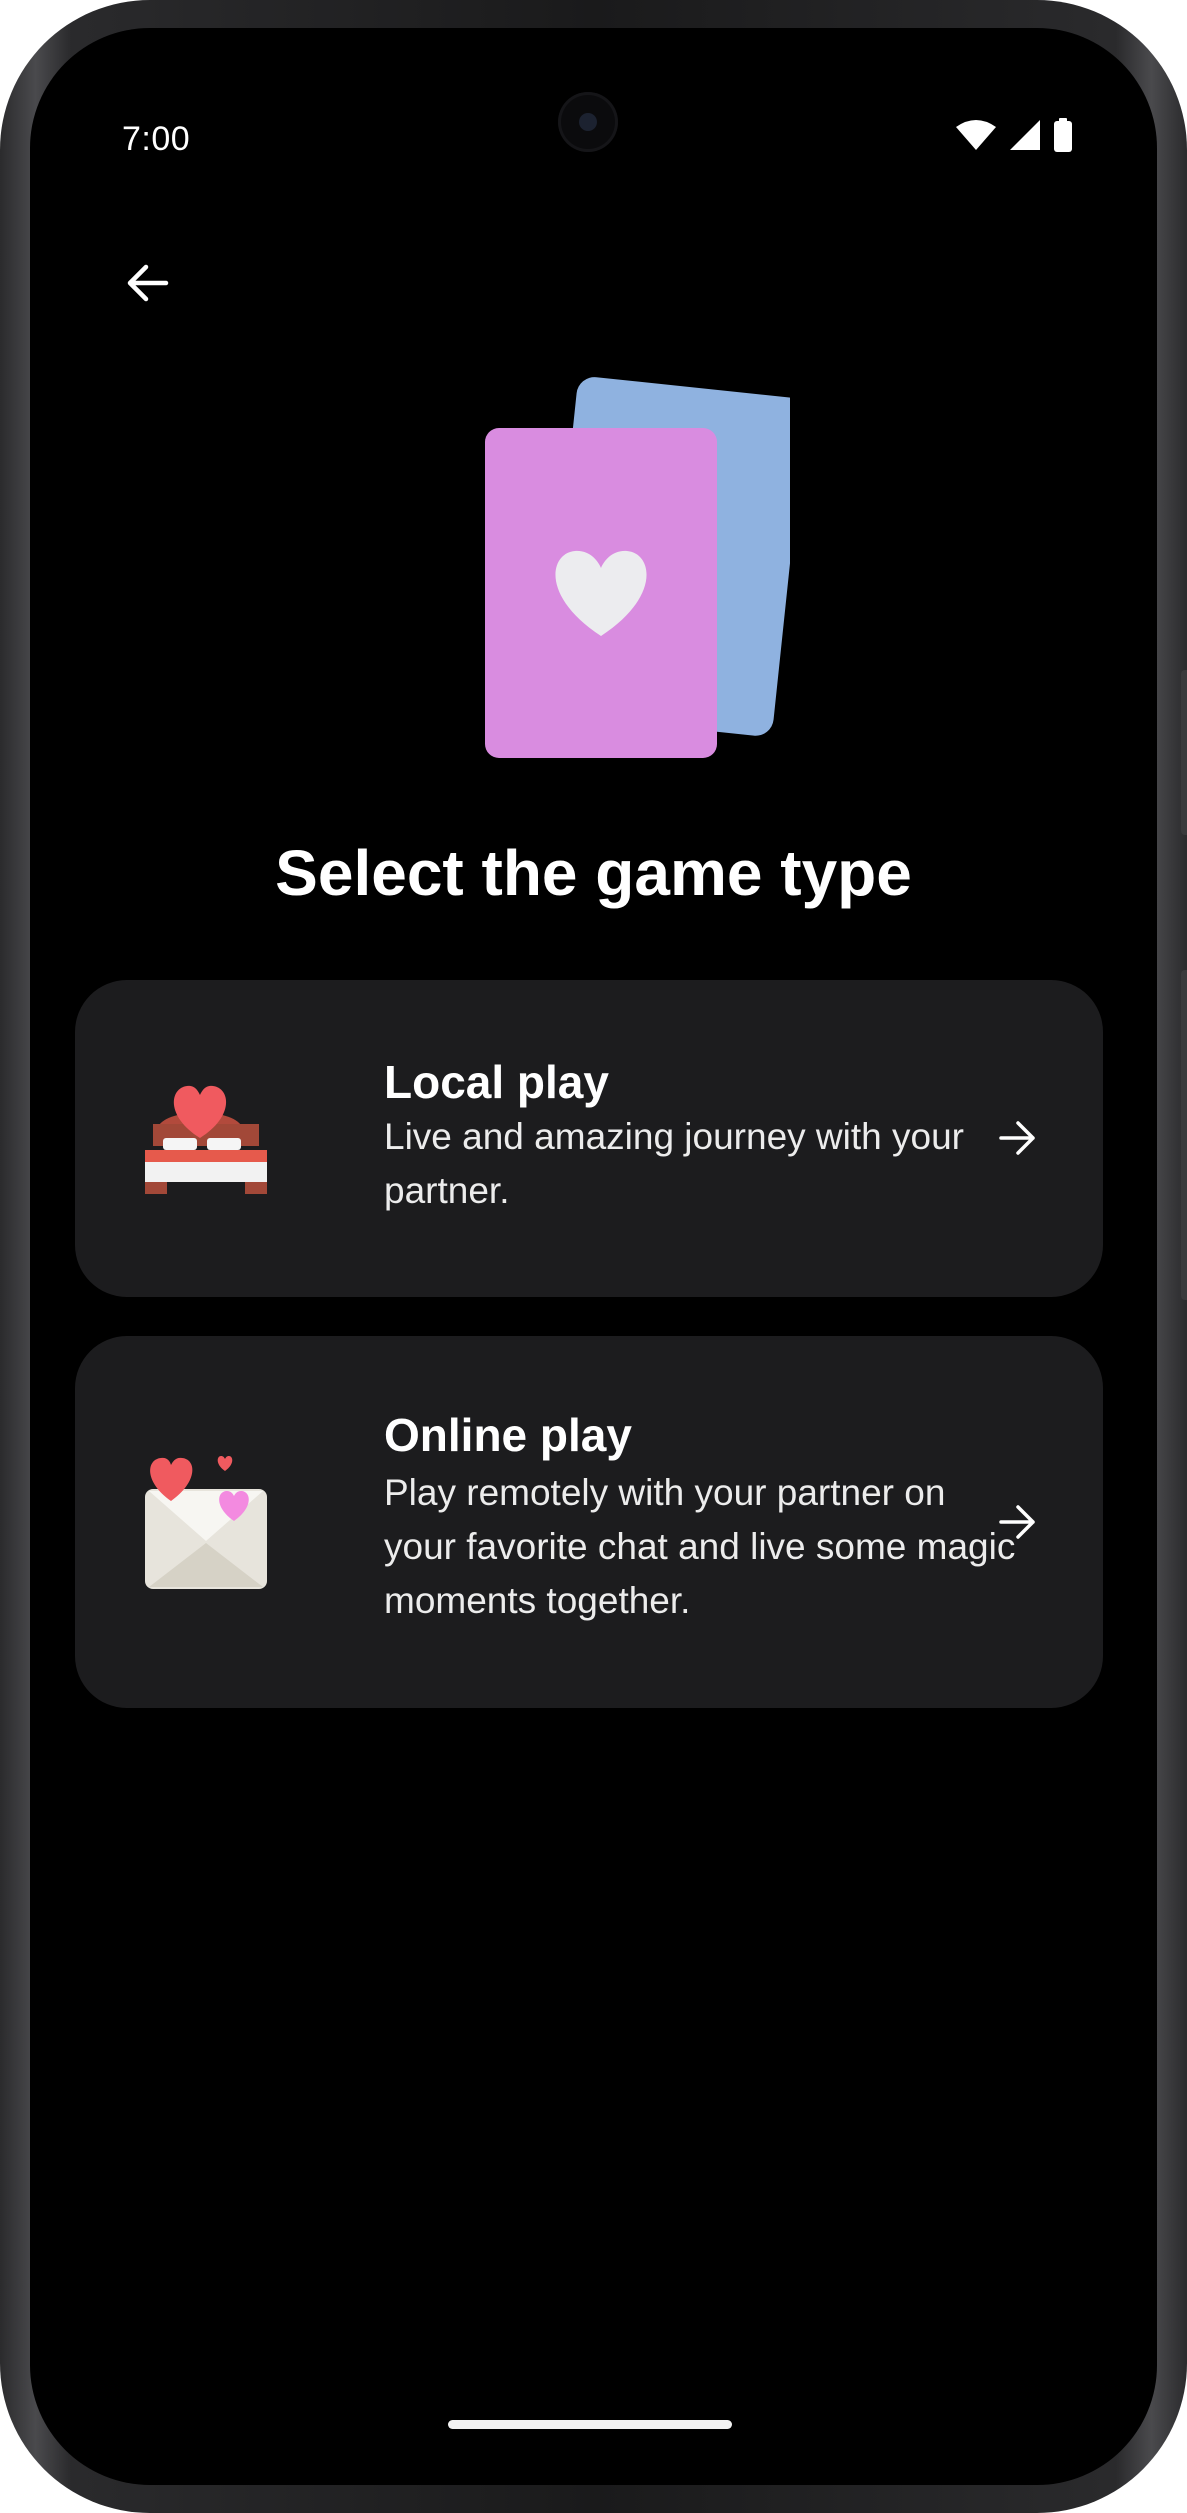 The image size is (1187, 2513). I want to click on home-gesture-bar, so click(590, 2424).